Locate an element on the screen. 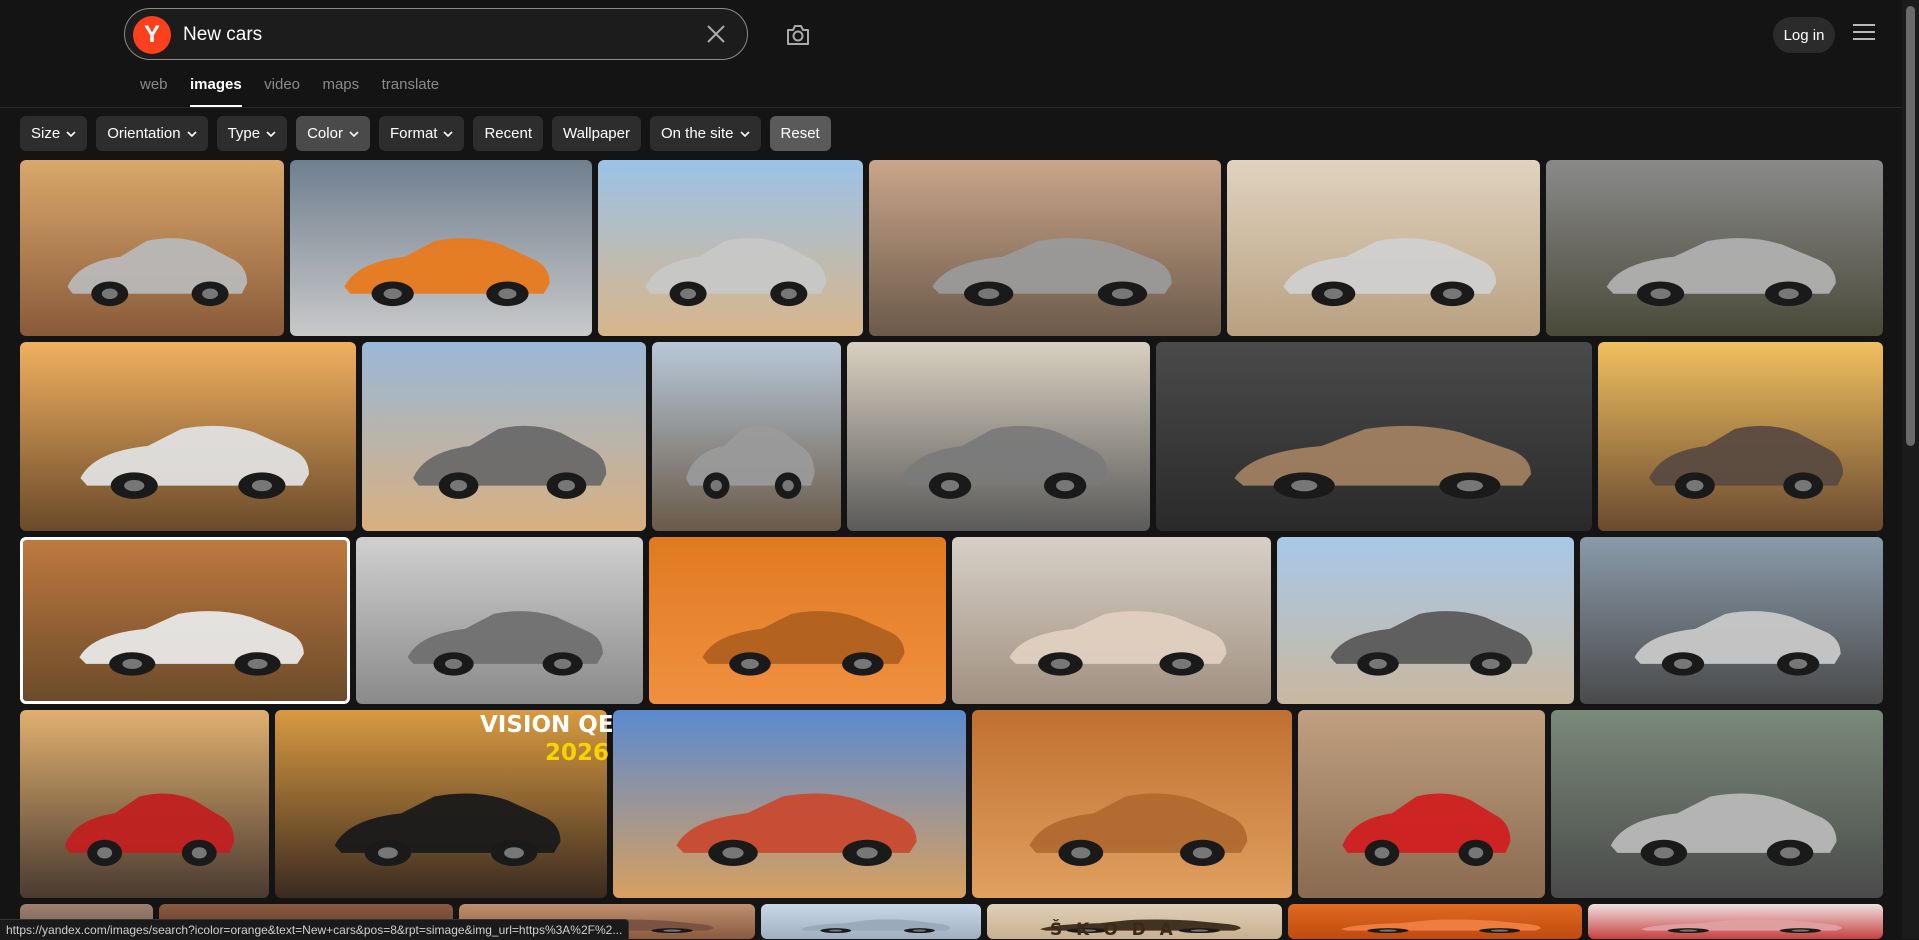 Image resolution: width=1919 pixels, height=940 pixels. tab-images: images is located at coordinates (215, 91).